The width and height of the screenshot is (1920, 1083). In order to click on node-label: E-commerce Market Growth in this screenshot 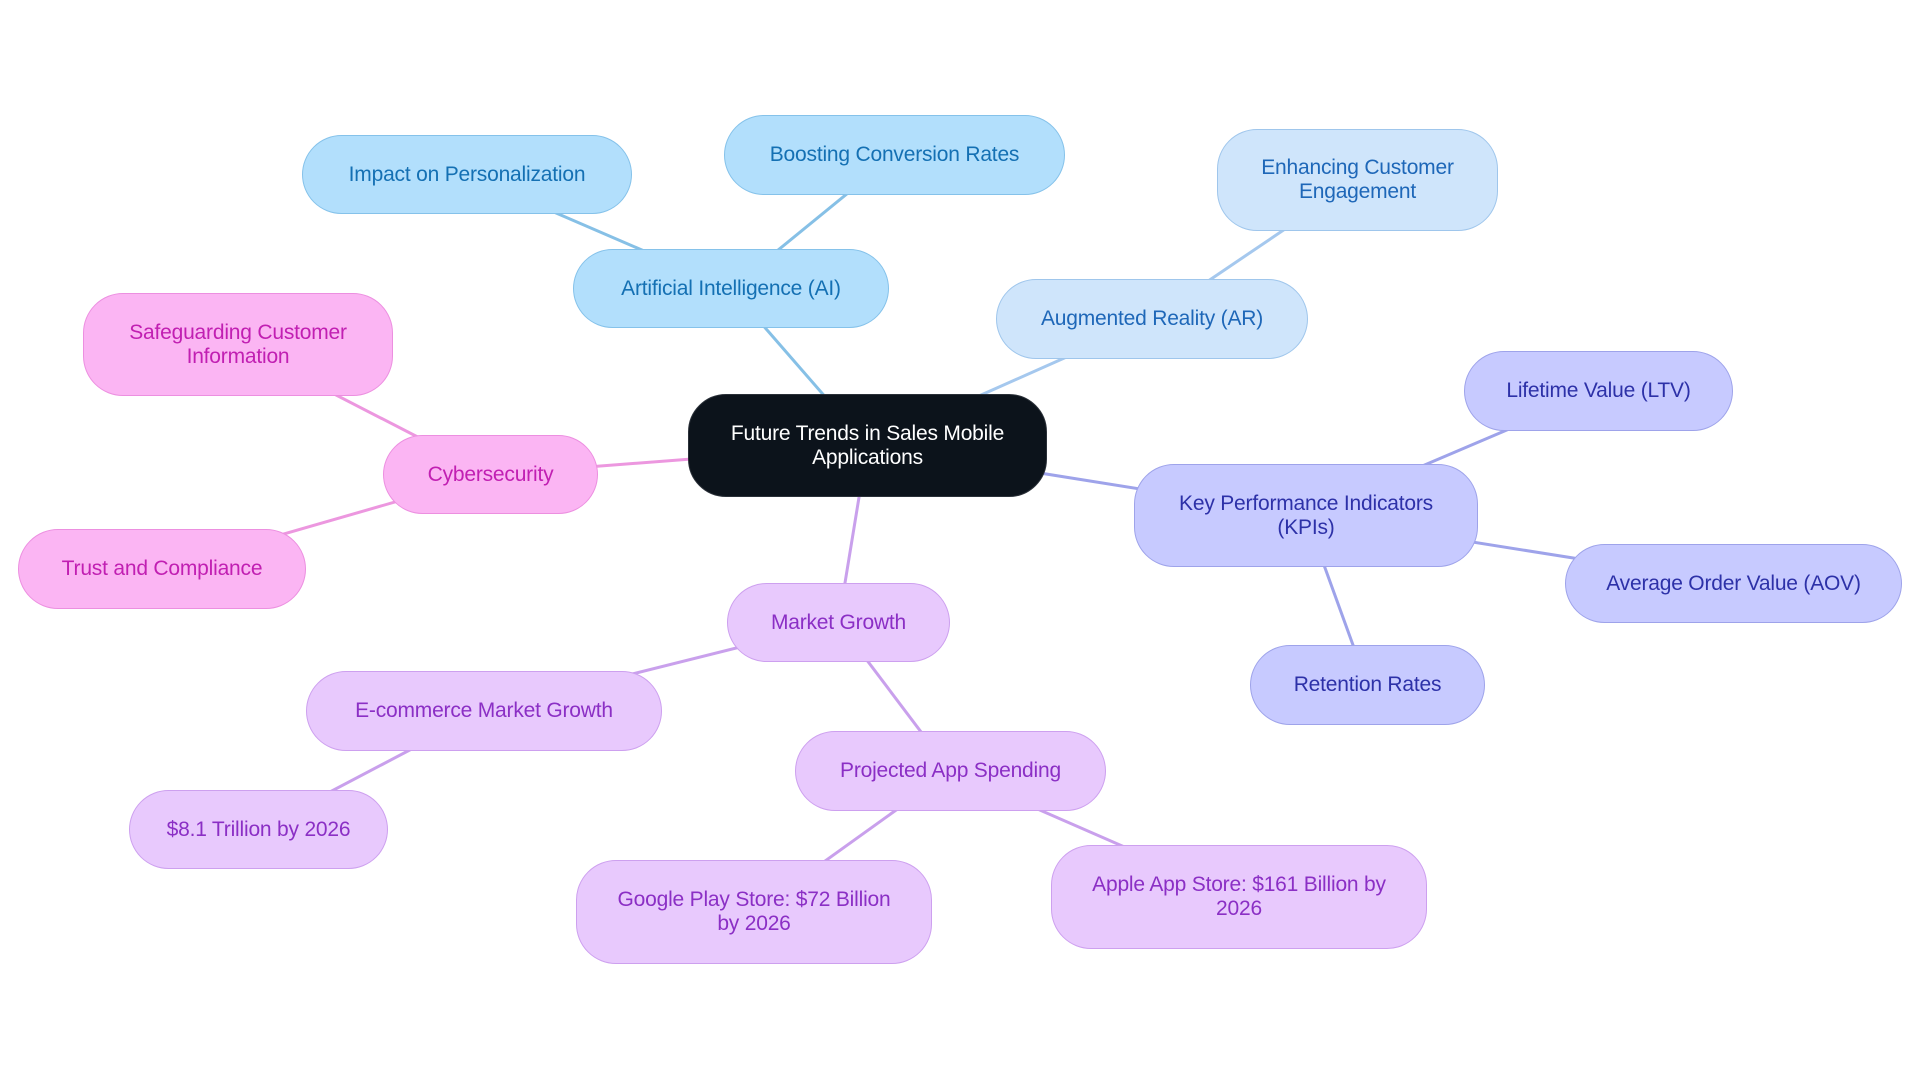, I will do `click(484, 710)`.